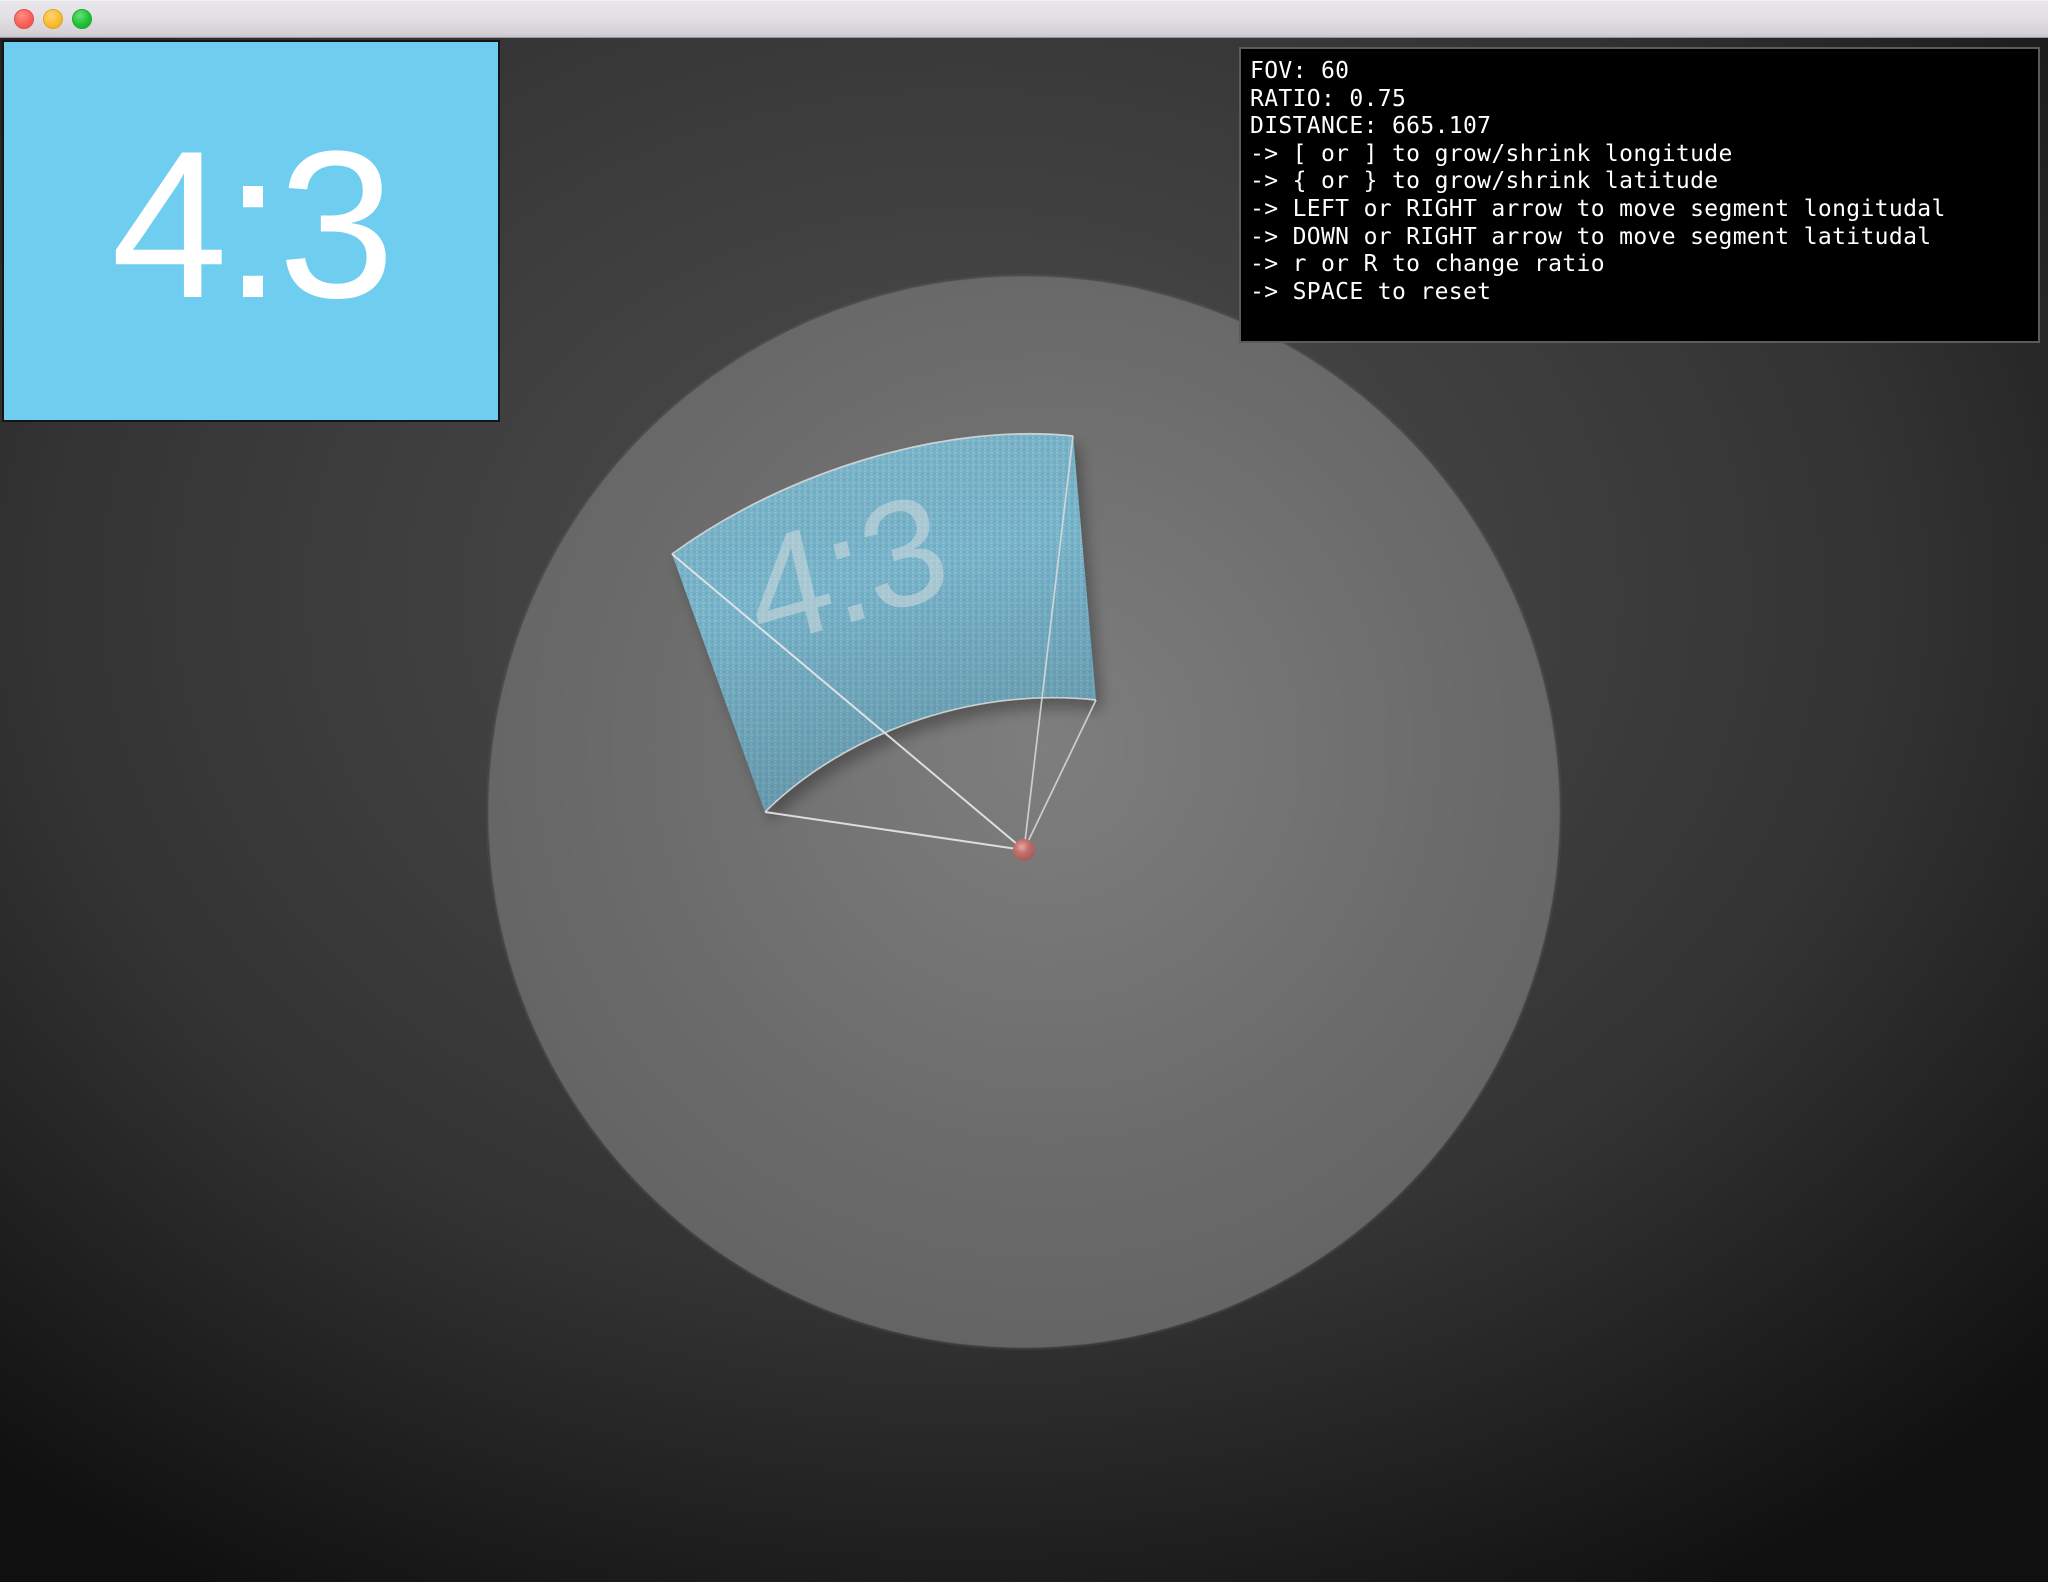 The image size is (2048, 1582). I want to click on hud-hint-reset: -> SPACE to reset, so click(1371, 291).